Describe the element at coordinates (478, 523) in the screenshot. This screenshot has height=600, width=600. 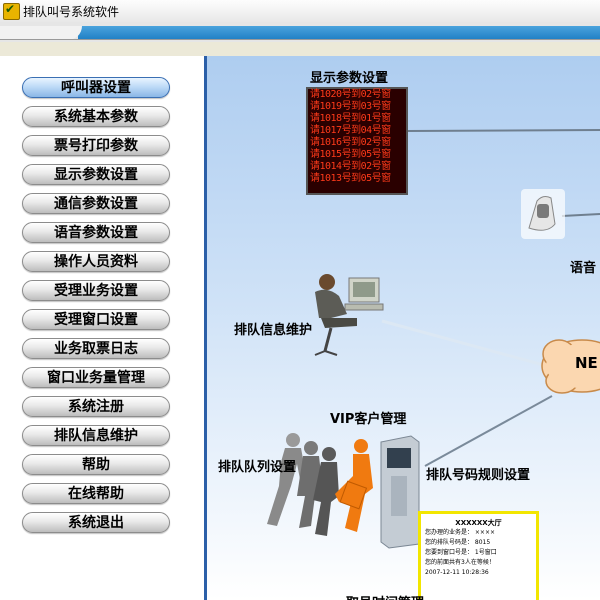
I see `ticket-title: XXXXXX大厅` at that location.